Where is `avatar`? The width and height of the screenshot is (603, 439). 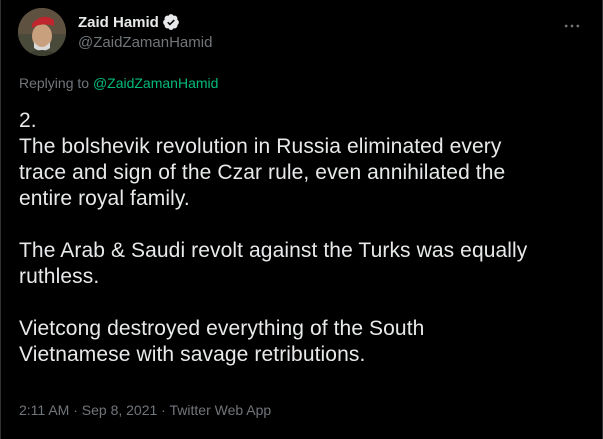
avatar is located at coordinates (42, 32).